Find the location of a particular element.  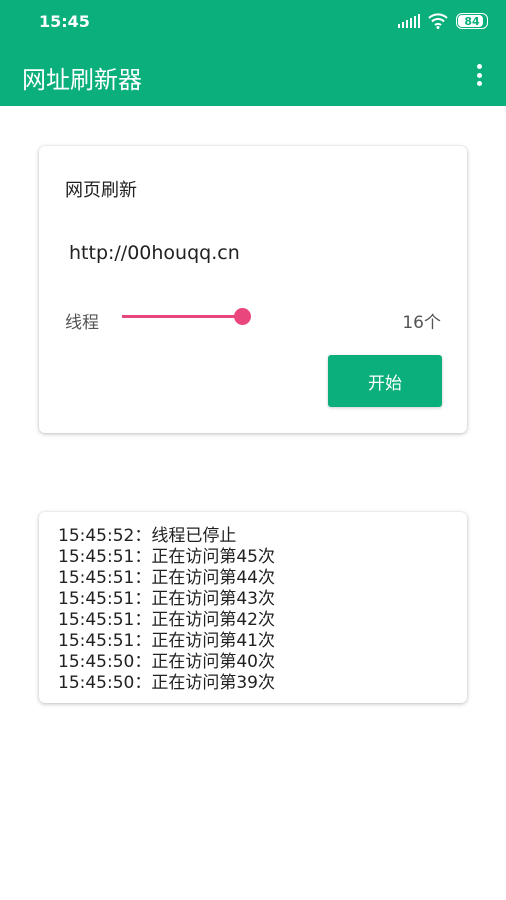

log-line: 15:45:50：正在访问第39次 is located at coordinates (166, 683).